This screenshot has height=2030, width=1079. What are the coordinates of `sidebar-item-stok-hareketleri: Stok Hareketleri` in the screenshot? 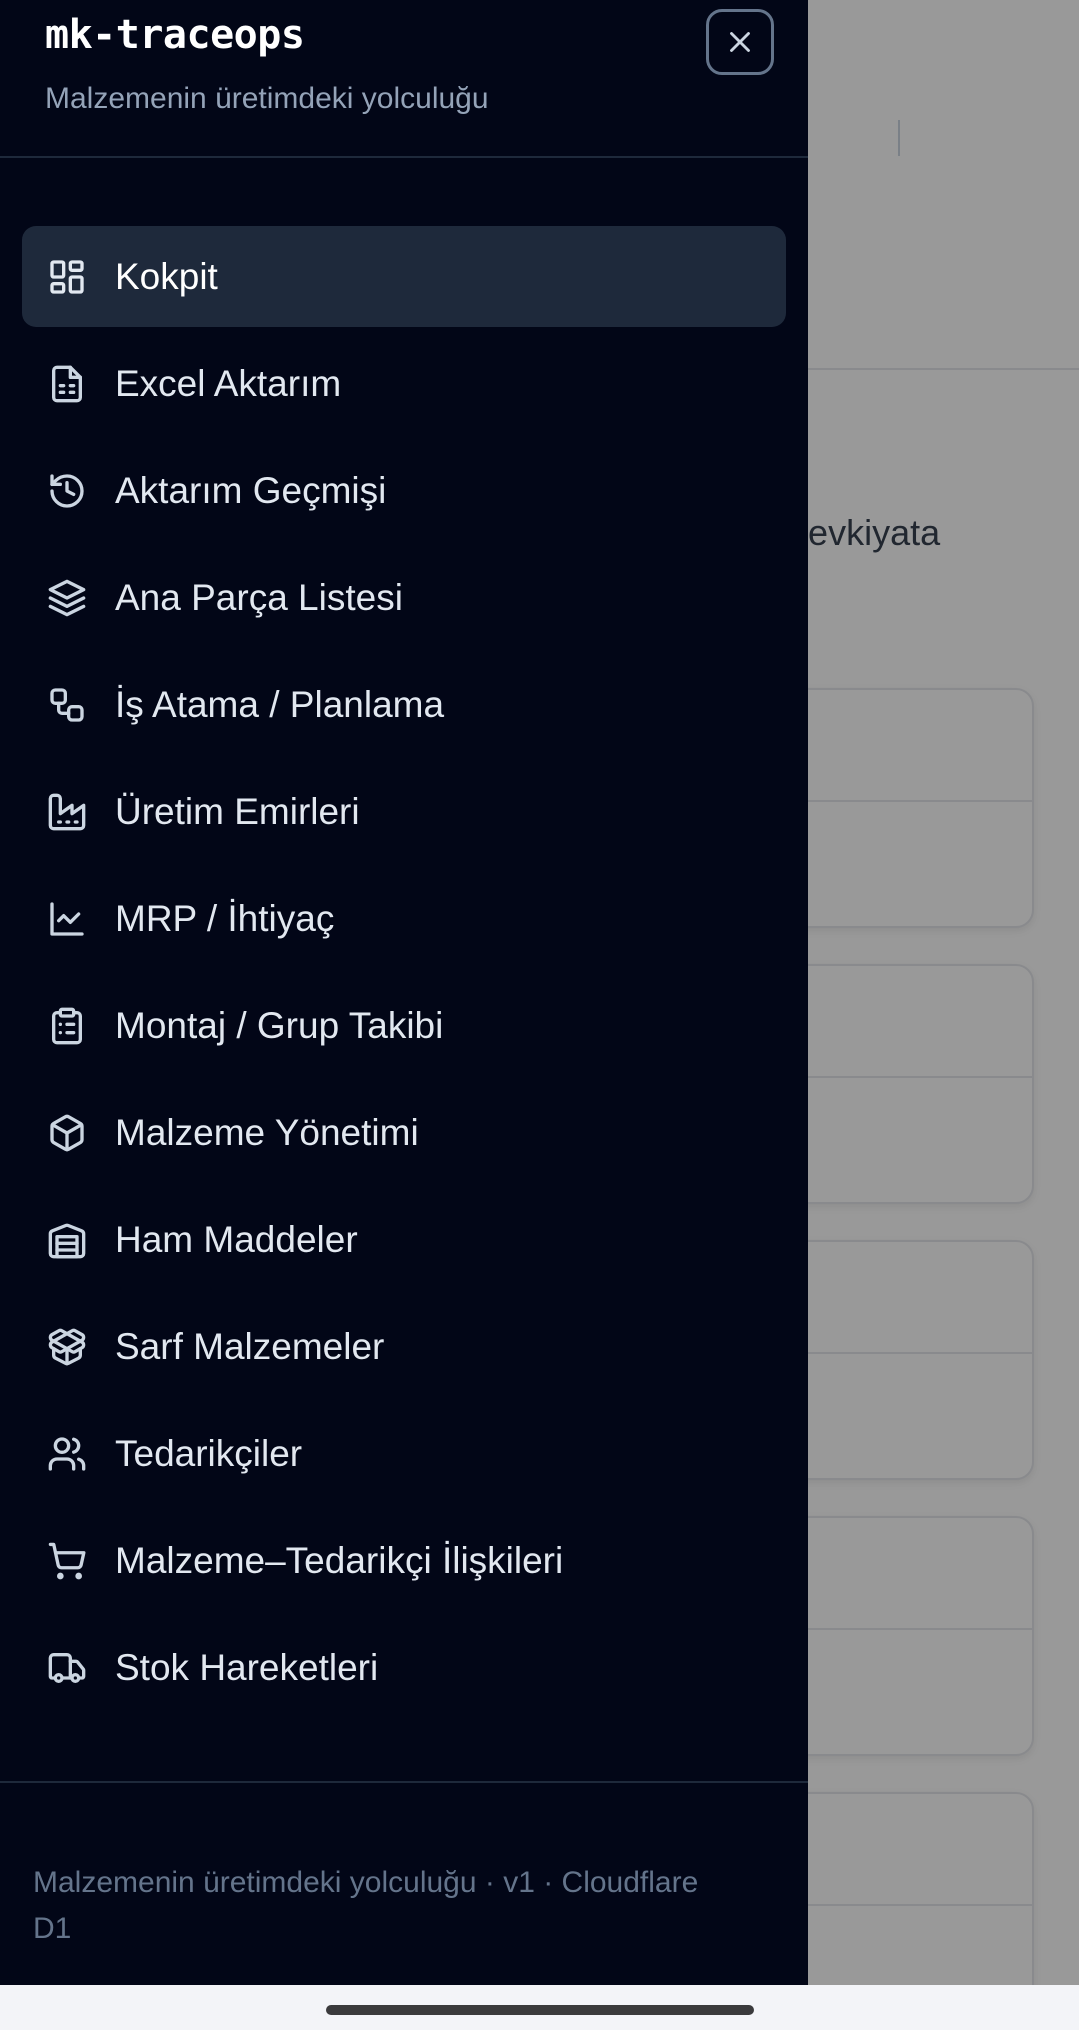 It's located at (404, 1667).